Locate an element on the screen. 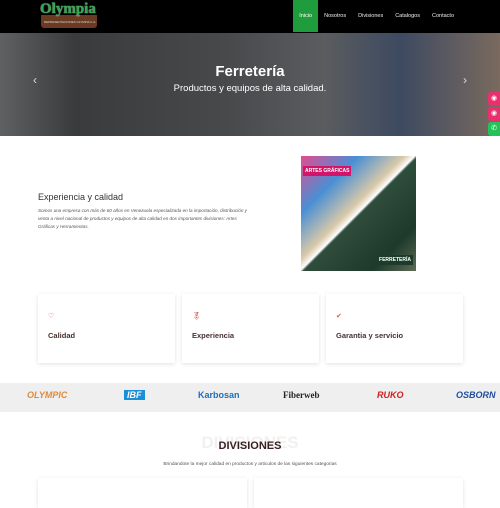  logo: Olympia REPRESENTACIONES OLYMPIA C.A. is located at coordinates (68, 14).